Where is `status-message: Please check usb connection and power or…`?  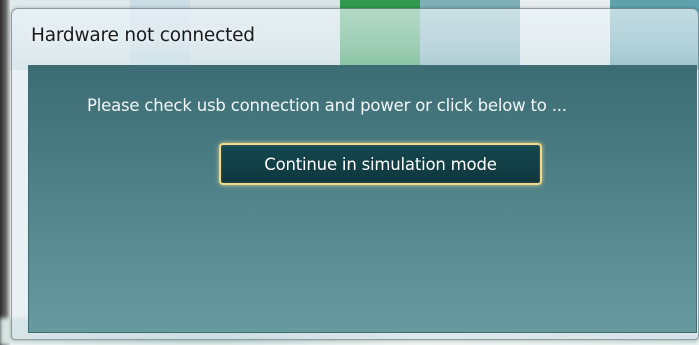
status-message: Please check usb connection and power or… is located at coordinates (327, 105).